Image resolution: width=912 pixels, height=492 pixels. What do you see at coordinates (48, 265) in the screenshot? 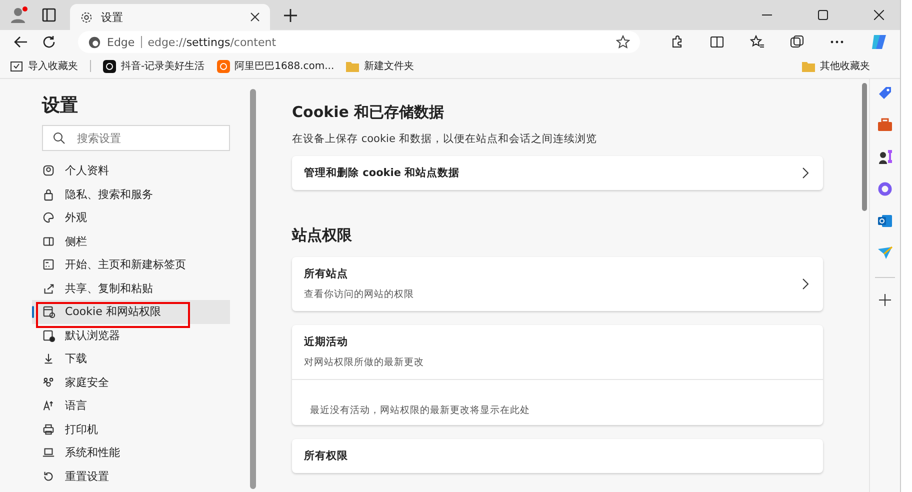
I see `home-icon` at bounding box center [48, 265].